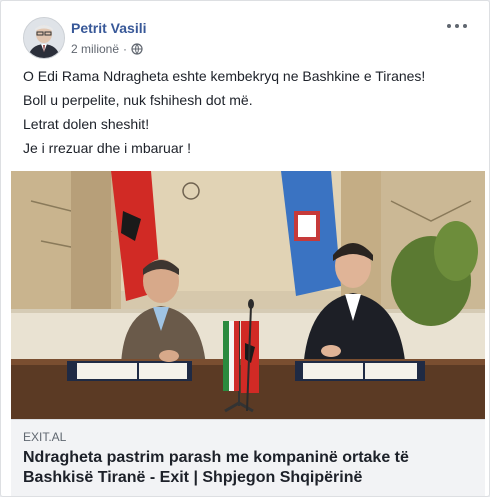  What do you see at coordinates (44, 38) in the screenshot?
I see `avatar` at bounding box center [44, 38].